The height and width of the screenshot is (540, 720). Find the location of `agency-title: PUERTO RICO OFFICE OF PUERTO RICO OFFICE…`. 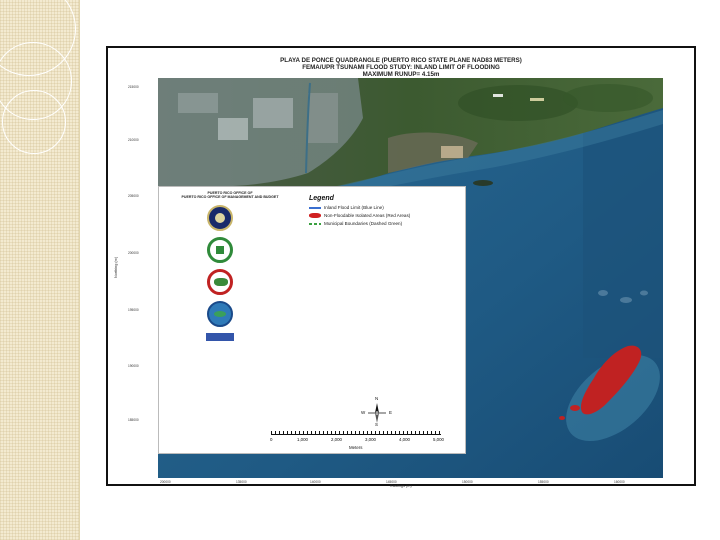

agency-title: PUERTO RICO OFFICE OF PUERTO RICO OFFICE… is located at coordinates (230, 195).